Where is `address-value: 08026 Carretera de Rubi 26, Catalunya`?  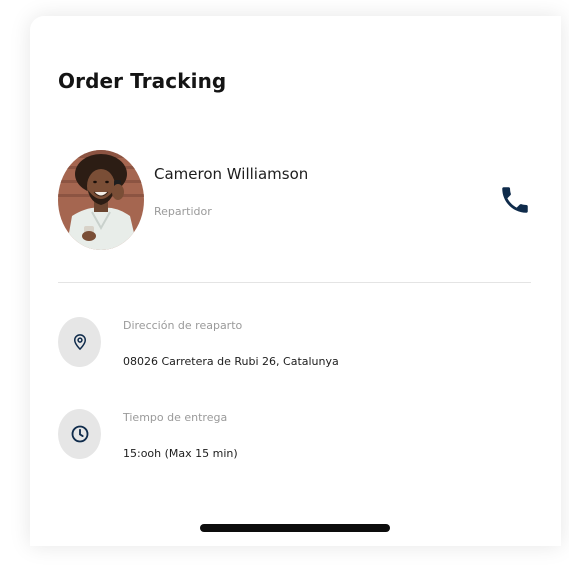 address-value: 08026 Carretera de Rubi 26, Catalunya is located at coordinates (231, 361).